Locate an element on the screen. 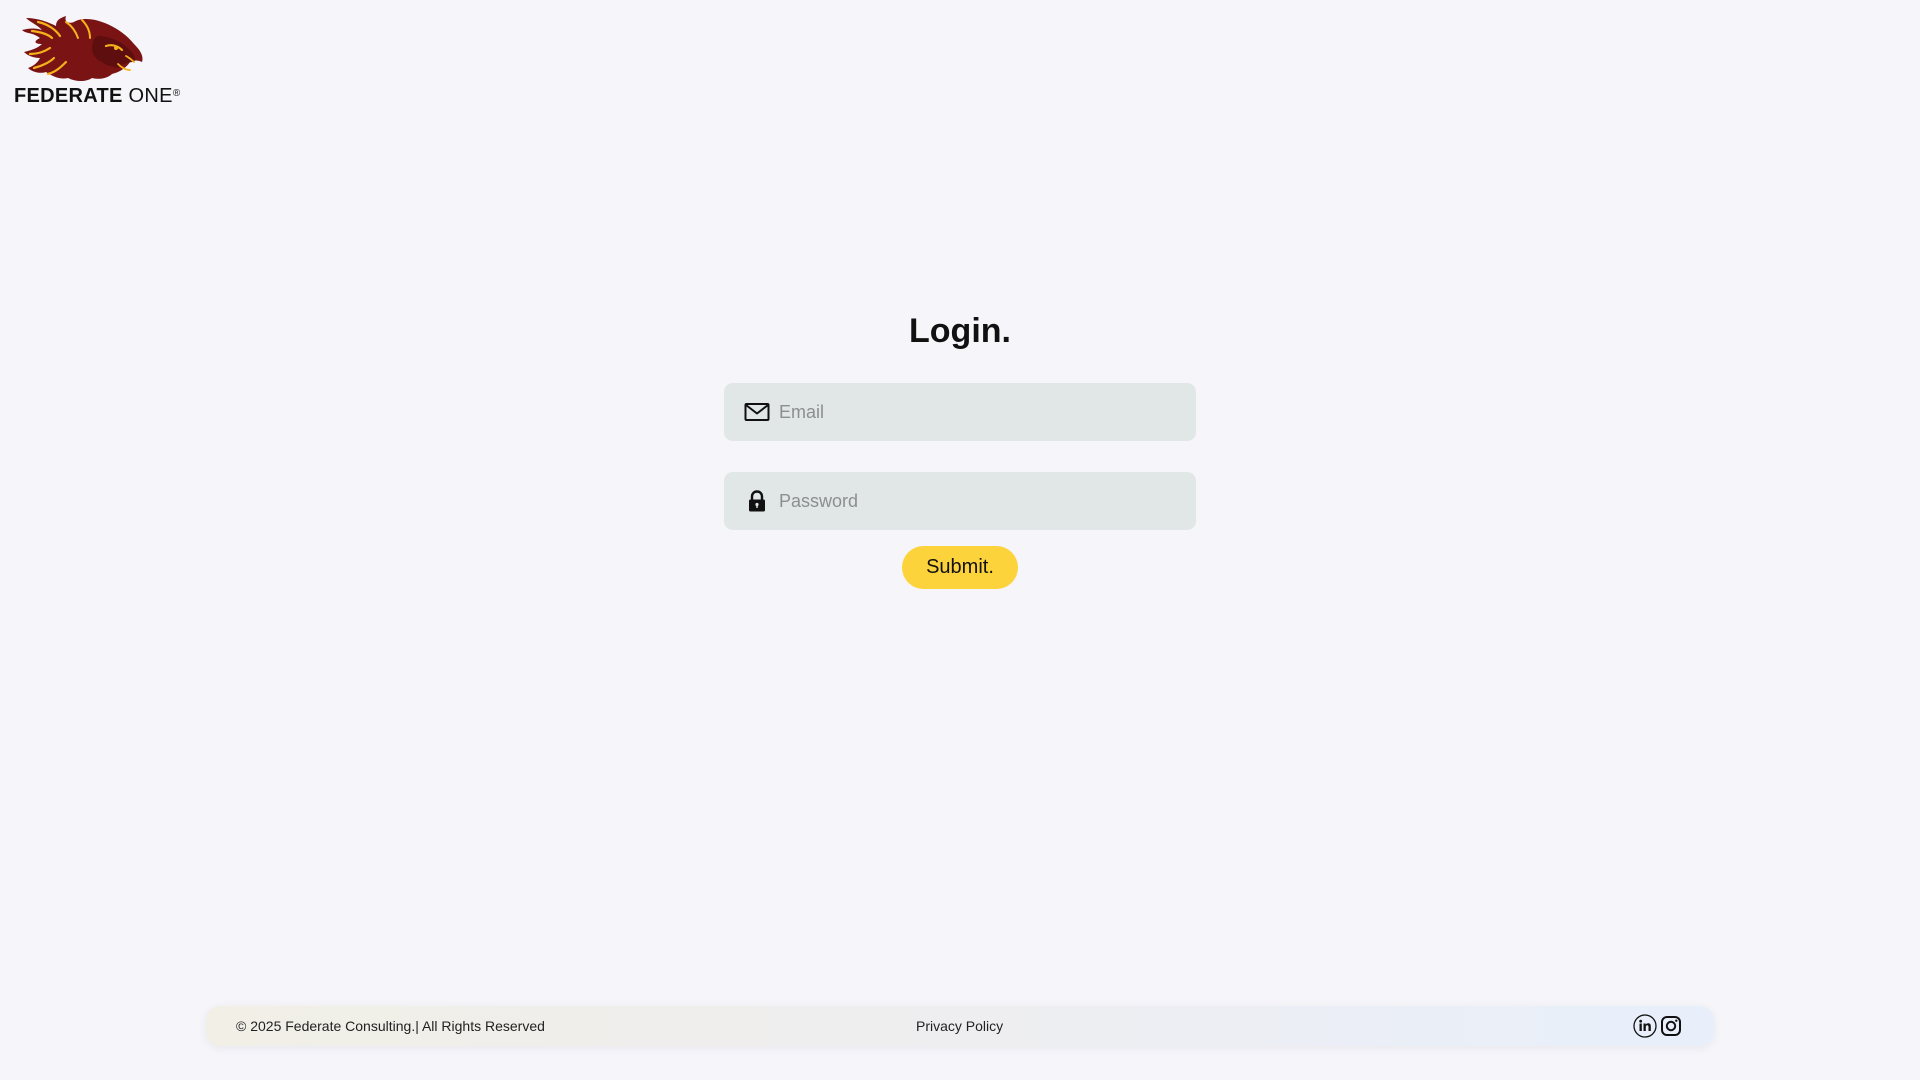 This screenshot has height=1080, width=1920. password-input is located at coordinates (979, 501).